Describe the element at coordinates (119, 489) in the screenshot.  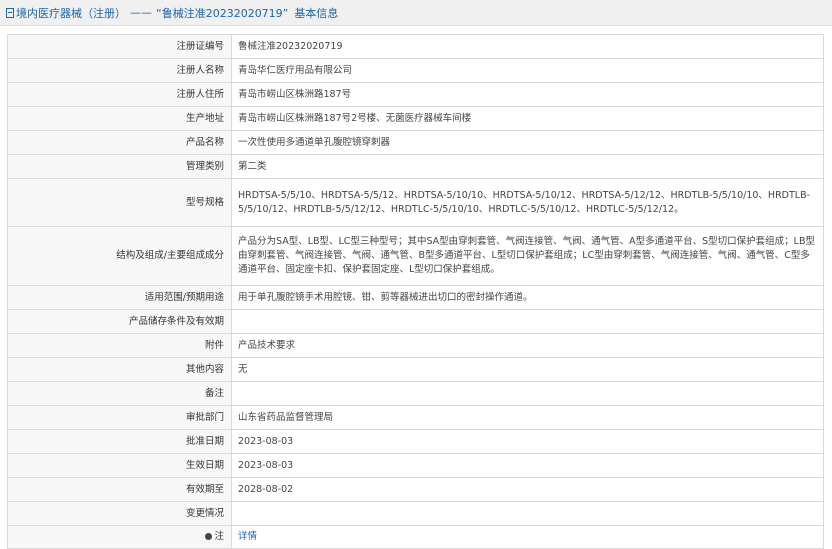
I see `row-label: 有效期至` at that location.